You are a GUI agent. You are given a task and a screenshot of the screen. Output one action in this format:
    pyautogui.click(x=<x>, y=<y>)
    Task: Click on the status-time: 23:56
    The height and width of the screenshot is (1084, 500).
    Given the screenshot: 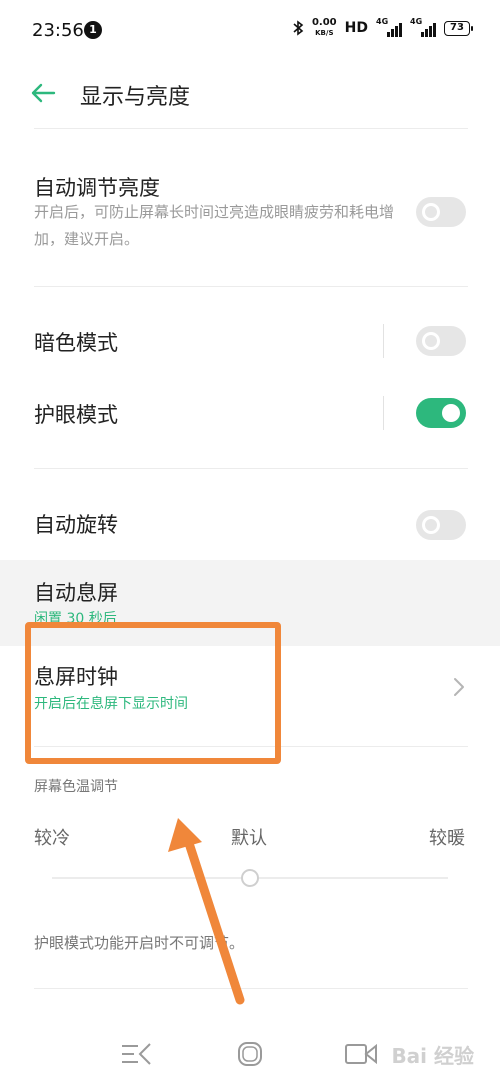 What is the action you would take?
    pyautogui.click(x=58, y=30)
    